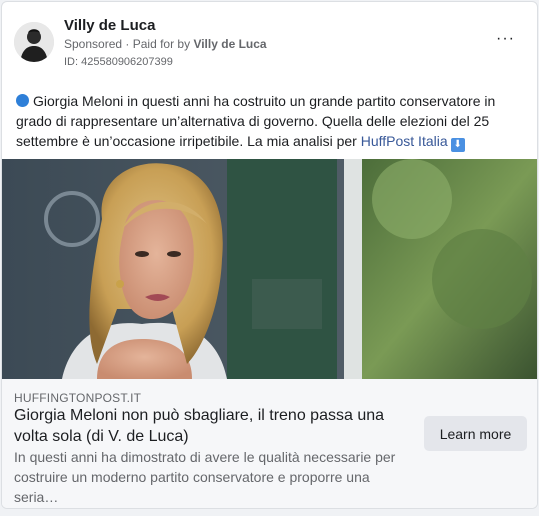 The height and width of the screenshot is (516, 539). Describe the element at coordinates (475, 433) in the screenshot. I see `learn-more-button: Learn more` at that location.